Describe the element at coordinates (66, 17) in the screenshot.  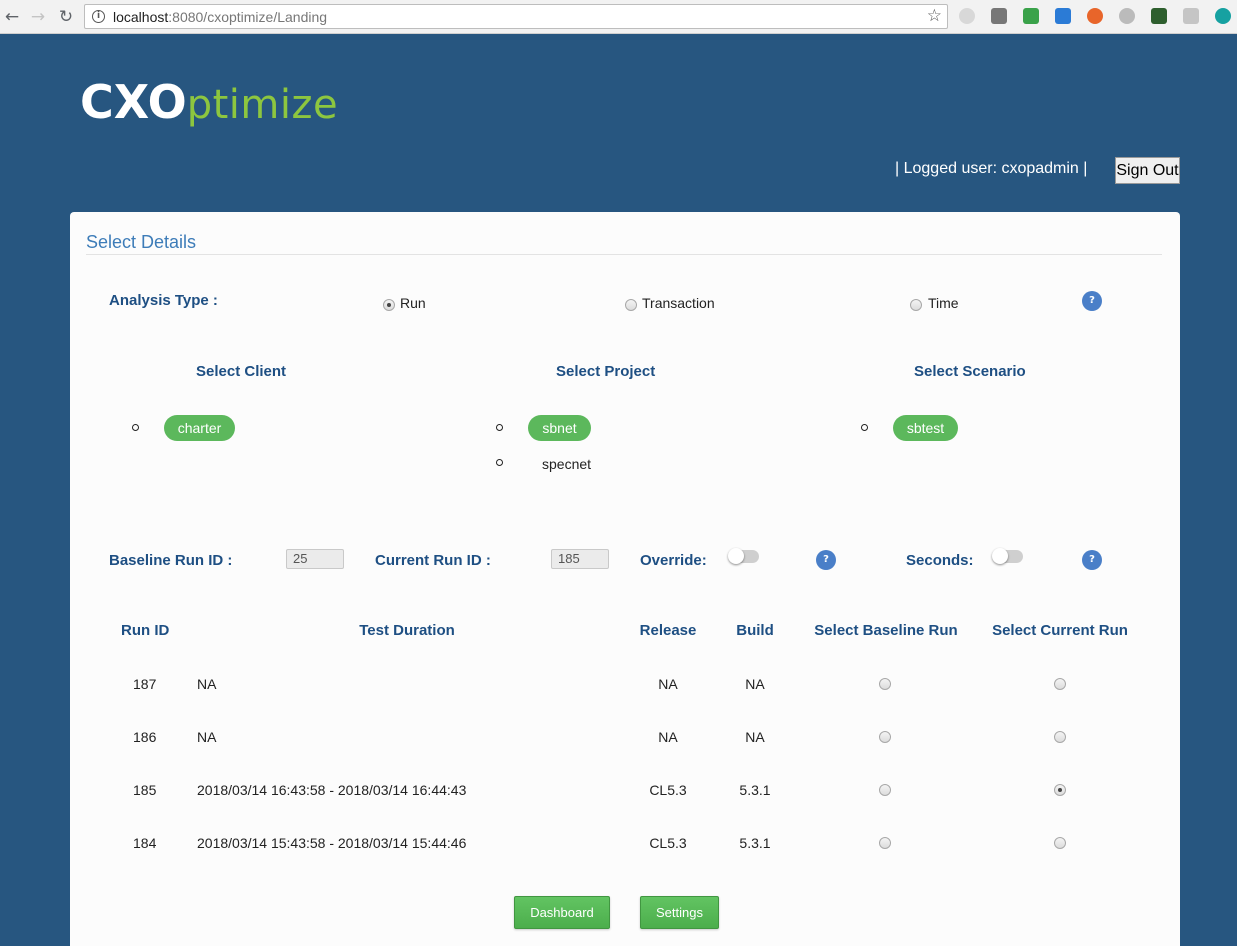
I see `reload-icon: ↻` at that location.